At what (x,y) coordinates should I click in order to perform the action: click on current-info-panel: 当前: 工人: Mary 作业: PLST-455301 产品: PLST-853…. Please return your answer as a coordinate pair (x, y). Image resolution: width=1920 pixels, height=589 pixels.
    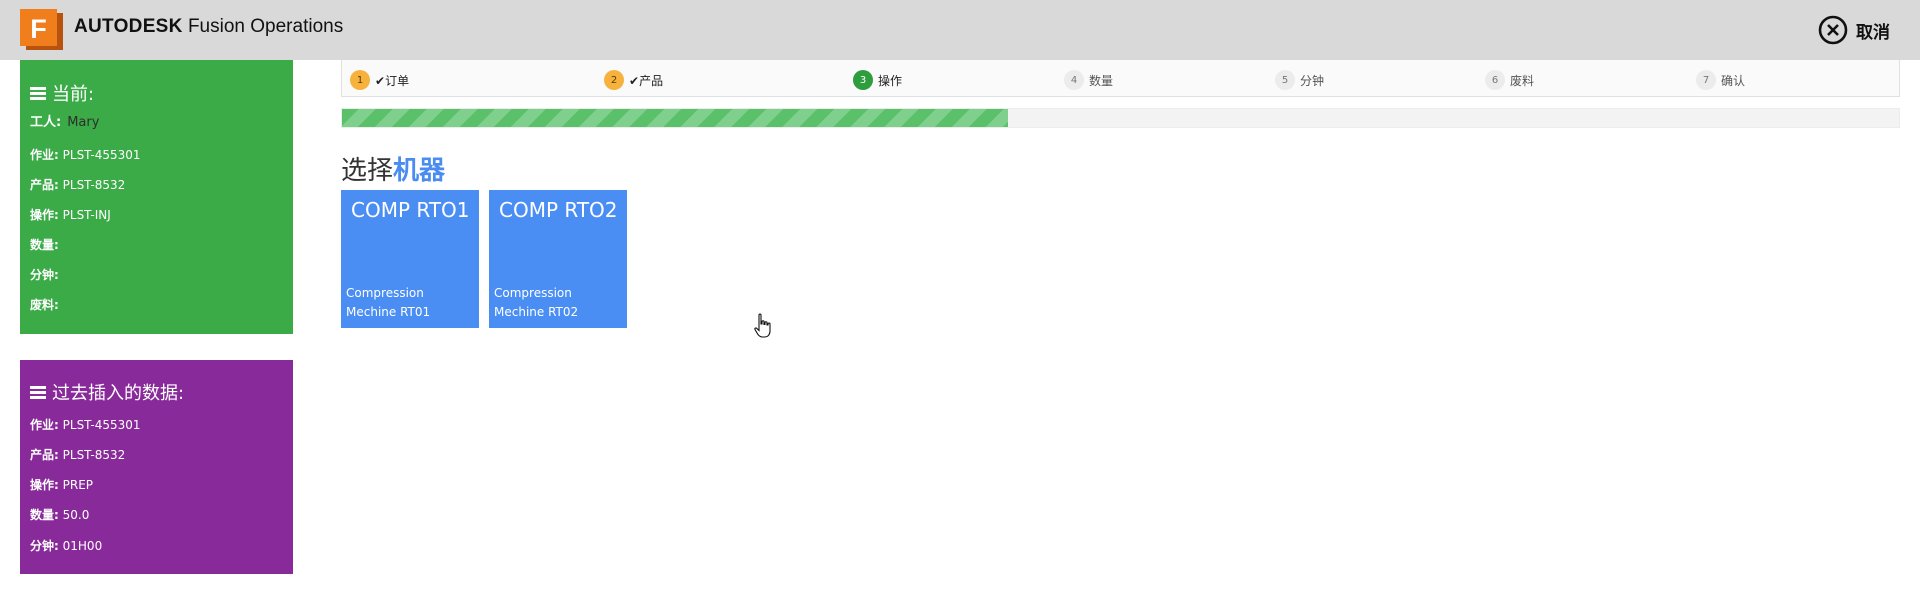
    Looking at the image, I should click on (156, 197).